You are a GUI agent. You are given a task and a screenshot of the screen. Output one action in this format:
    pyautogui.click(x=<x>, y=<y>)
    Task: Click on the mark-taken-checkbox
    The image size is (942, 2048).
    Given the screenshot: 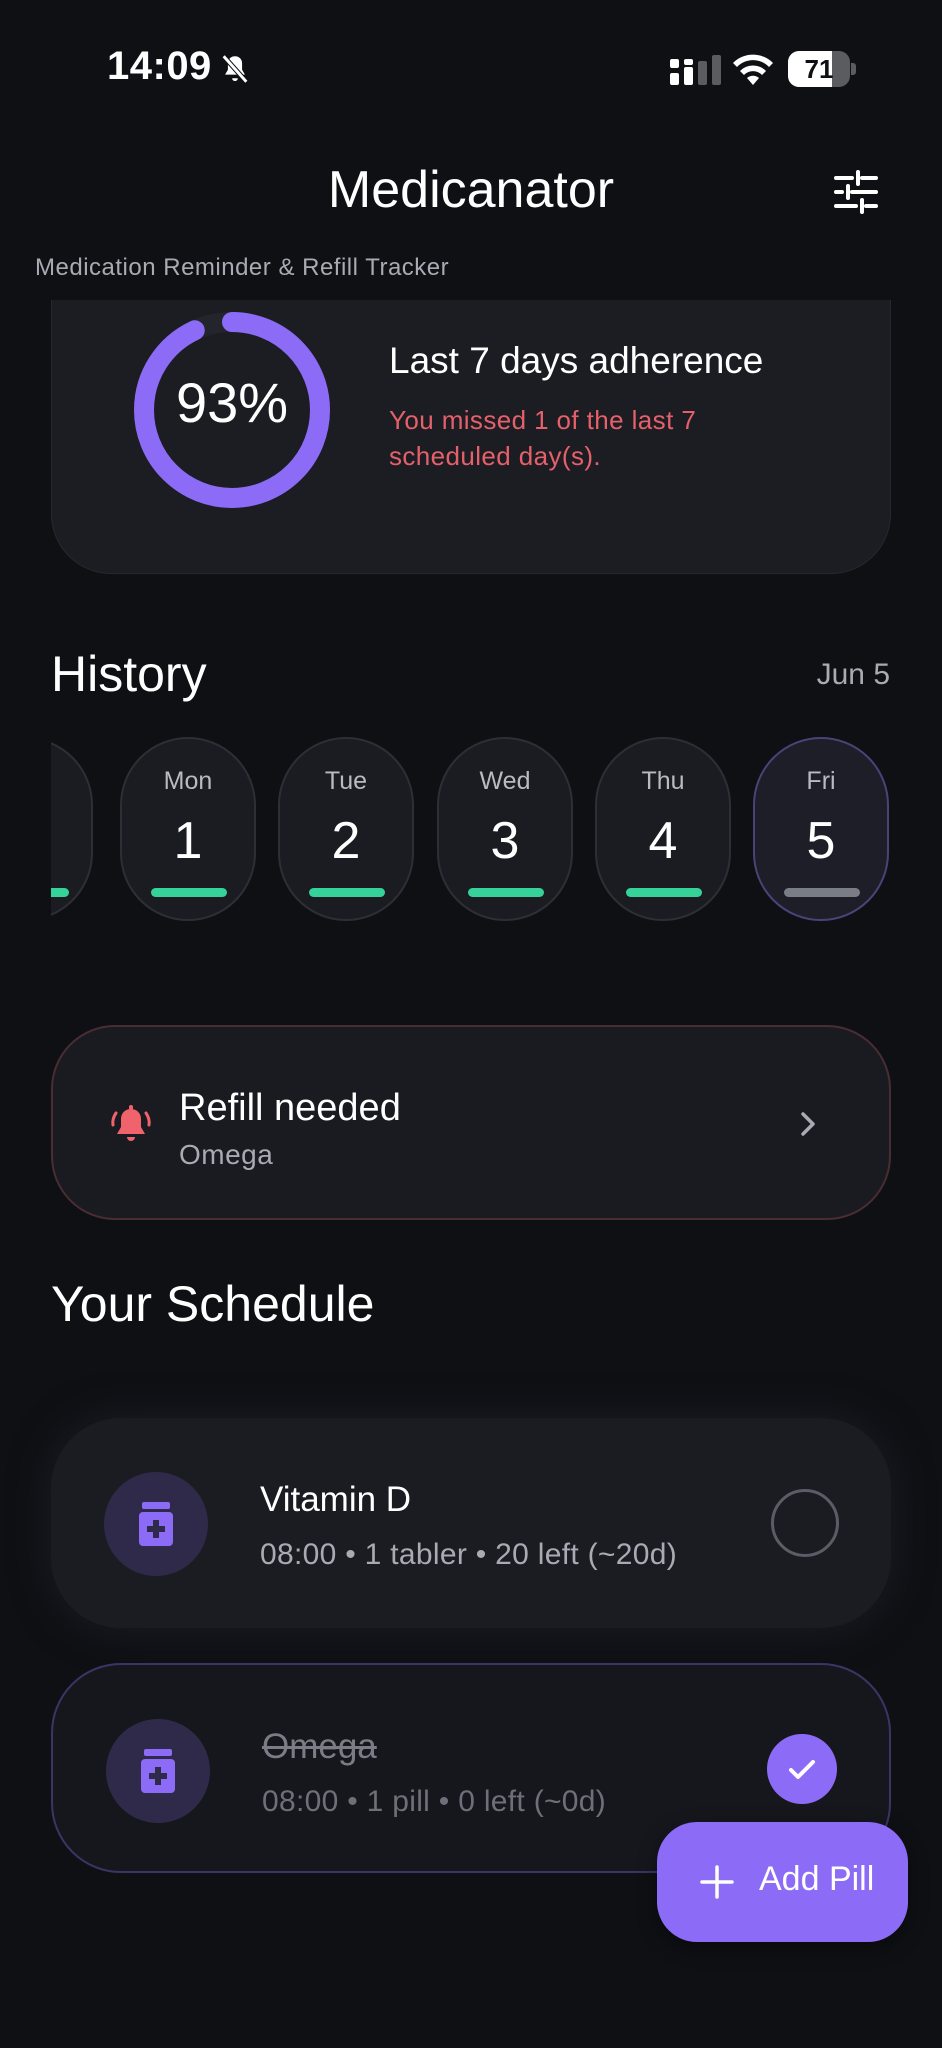 What is the action you would take?
    pyautogui.click(x=805, y=1523)
    